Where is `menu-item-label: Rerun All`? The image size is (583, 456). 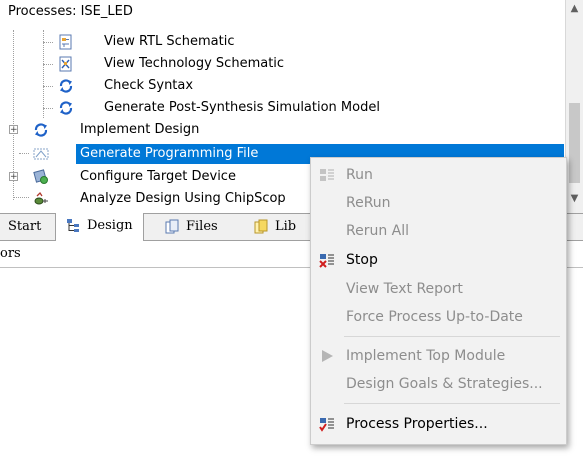
menu-item-label: Rerun All is located at coordinates (378, 231).